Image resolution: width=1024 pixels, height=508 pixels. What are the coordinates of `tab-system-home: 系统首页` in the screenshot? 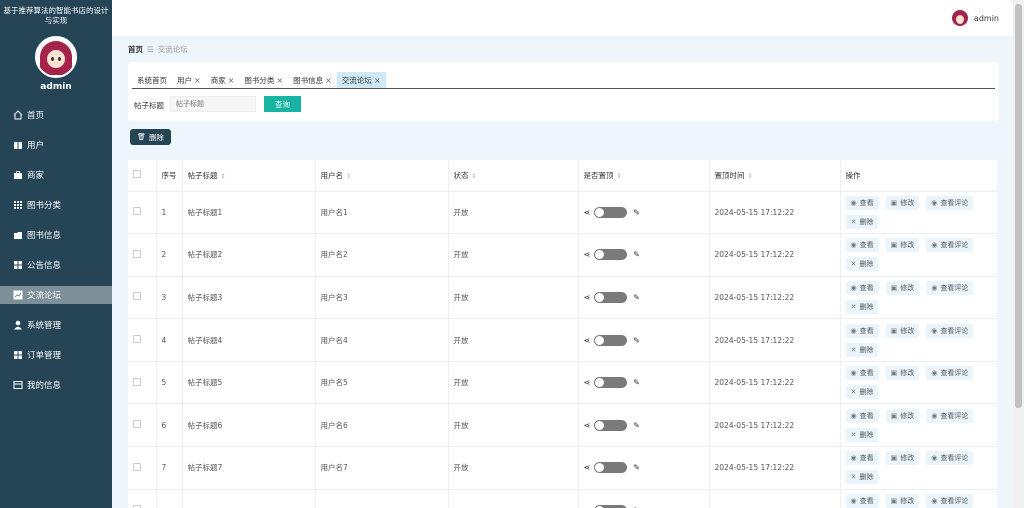 It's located at (152, 80).